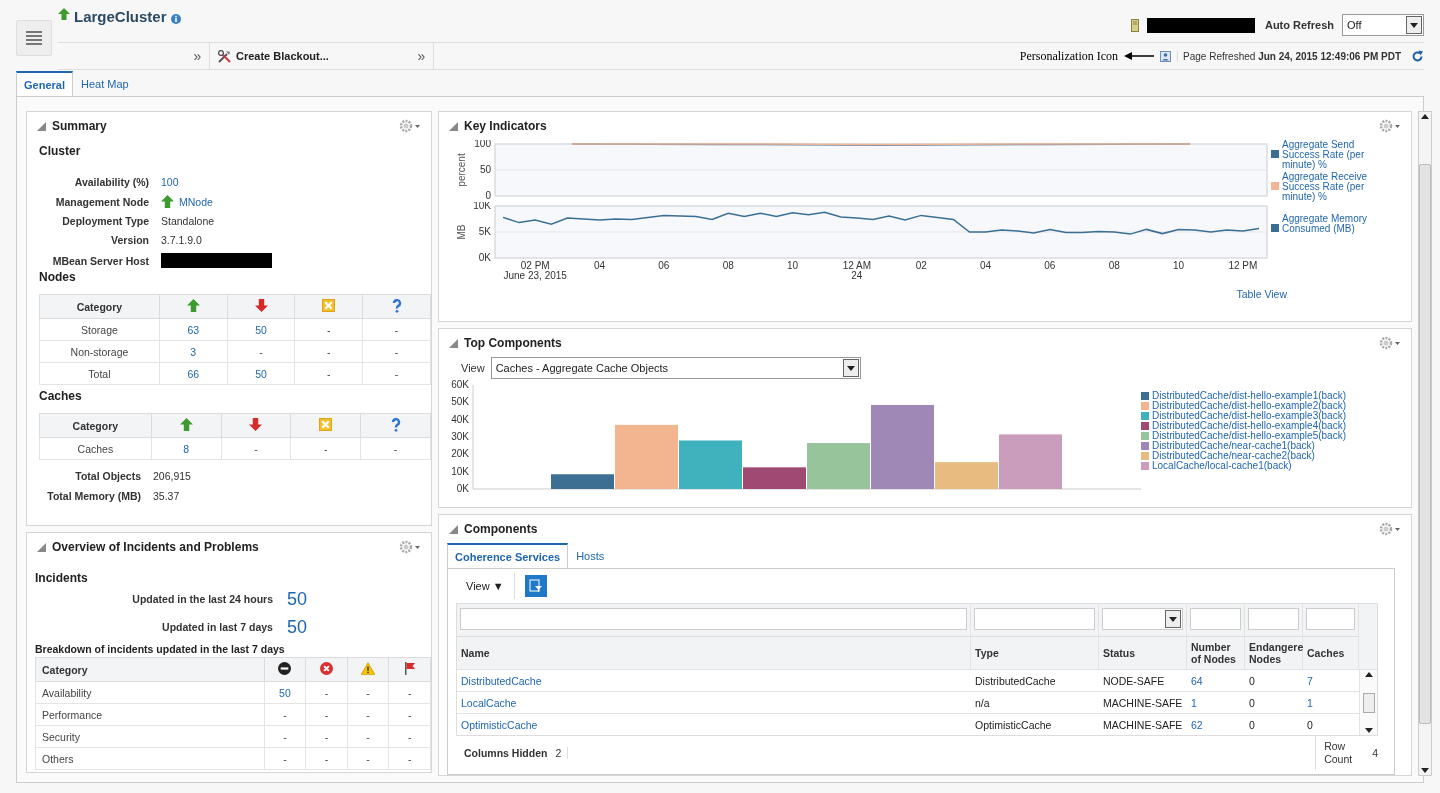 The image size is (1440, 793). What do you see at coordinates (1251, 396) in the screenshot?
I see `legend-item: DistributedCache/dist-hello-example1(back)` at bounding box center [1251, 396].